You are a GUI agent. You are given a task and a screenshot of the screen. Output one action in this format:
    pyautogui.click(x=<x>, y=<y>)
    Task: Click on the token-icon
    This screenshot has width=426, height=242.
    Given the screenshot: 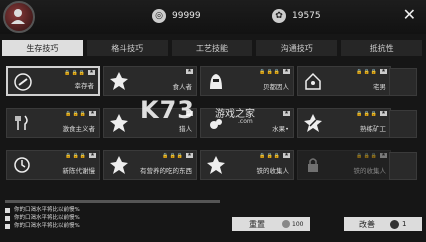 What is the action you would take?
    pyautogui.click(x=394, y=224)
    